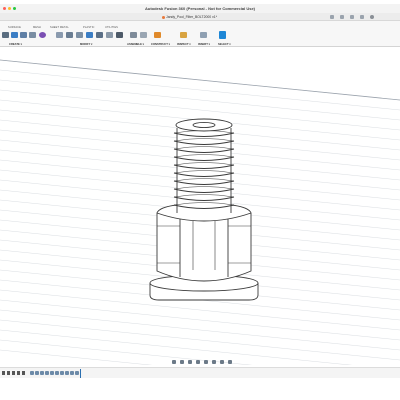 The width and height of the screenshot is (400, 400). Describe the element at coordinates (222, 35) in the screenshot. I see `select-icon` at that location.